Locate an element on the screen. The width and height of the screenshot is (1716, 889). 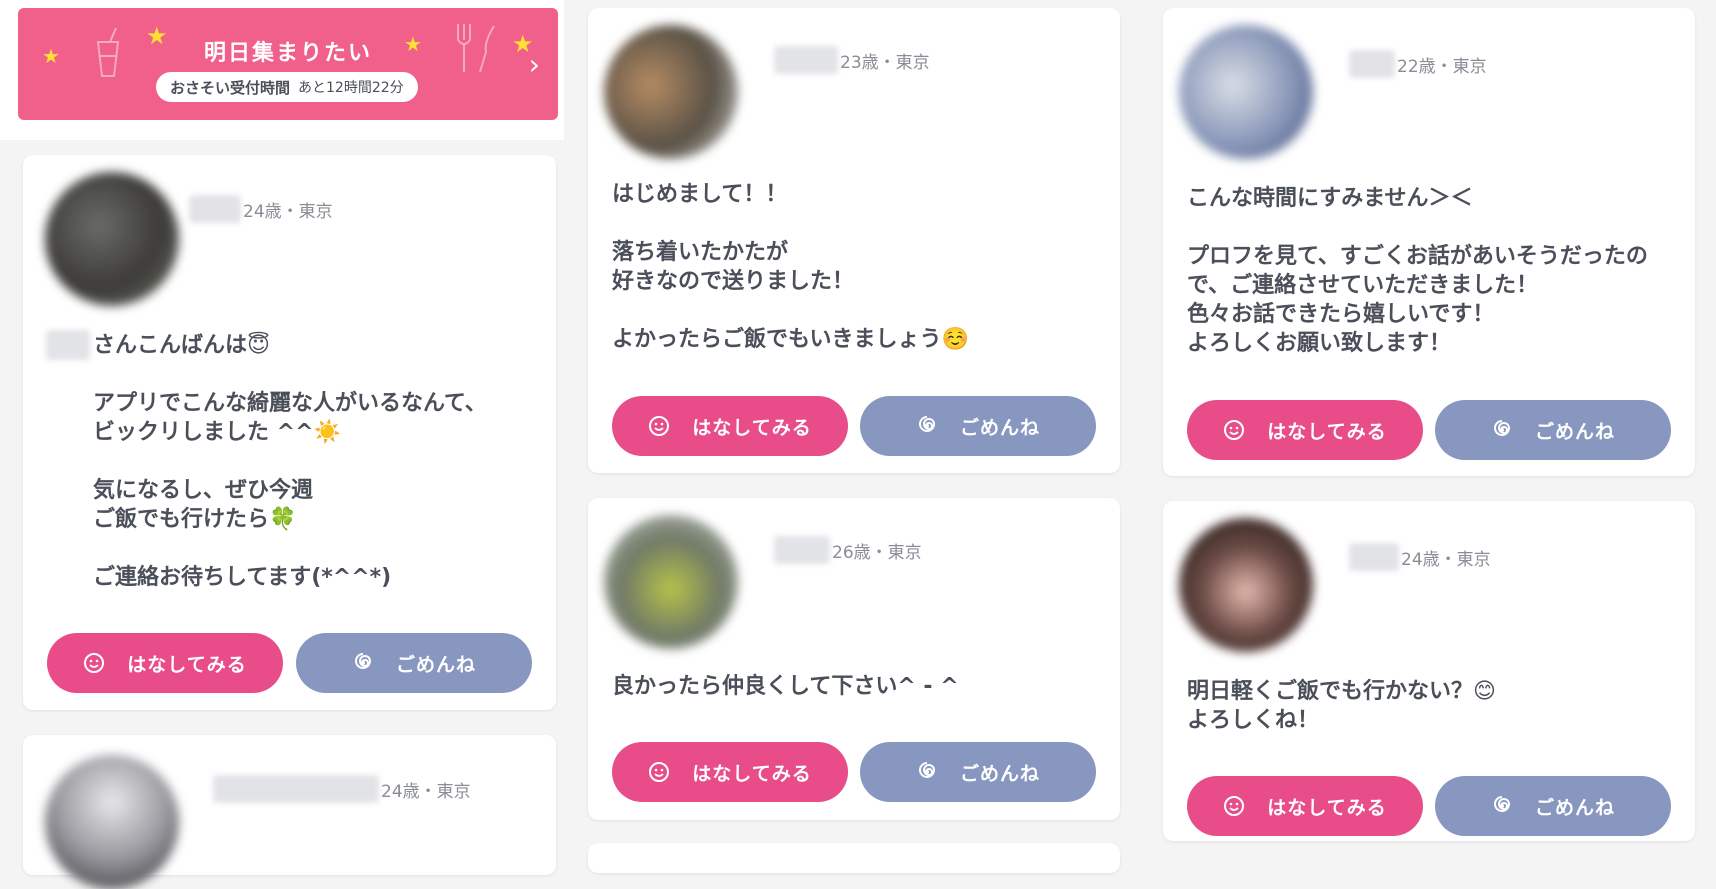
message-card: 24歳・東京 明日軽くご飯でも行かない？😊 よろしくね！ はなしてみる ごめんね is located at coordinates (1429, 671).